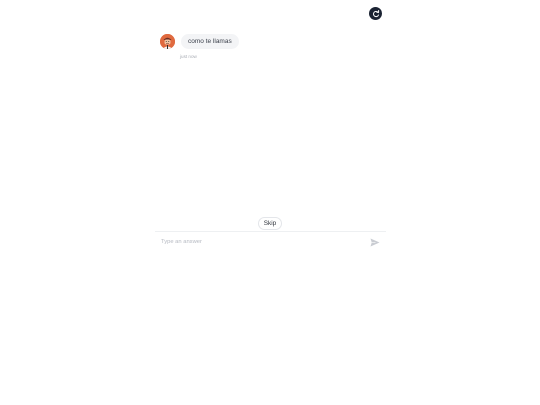 This screenshot has width=540, height=405. I want to click on input-divider, so click(270, 231).